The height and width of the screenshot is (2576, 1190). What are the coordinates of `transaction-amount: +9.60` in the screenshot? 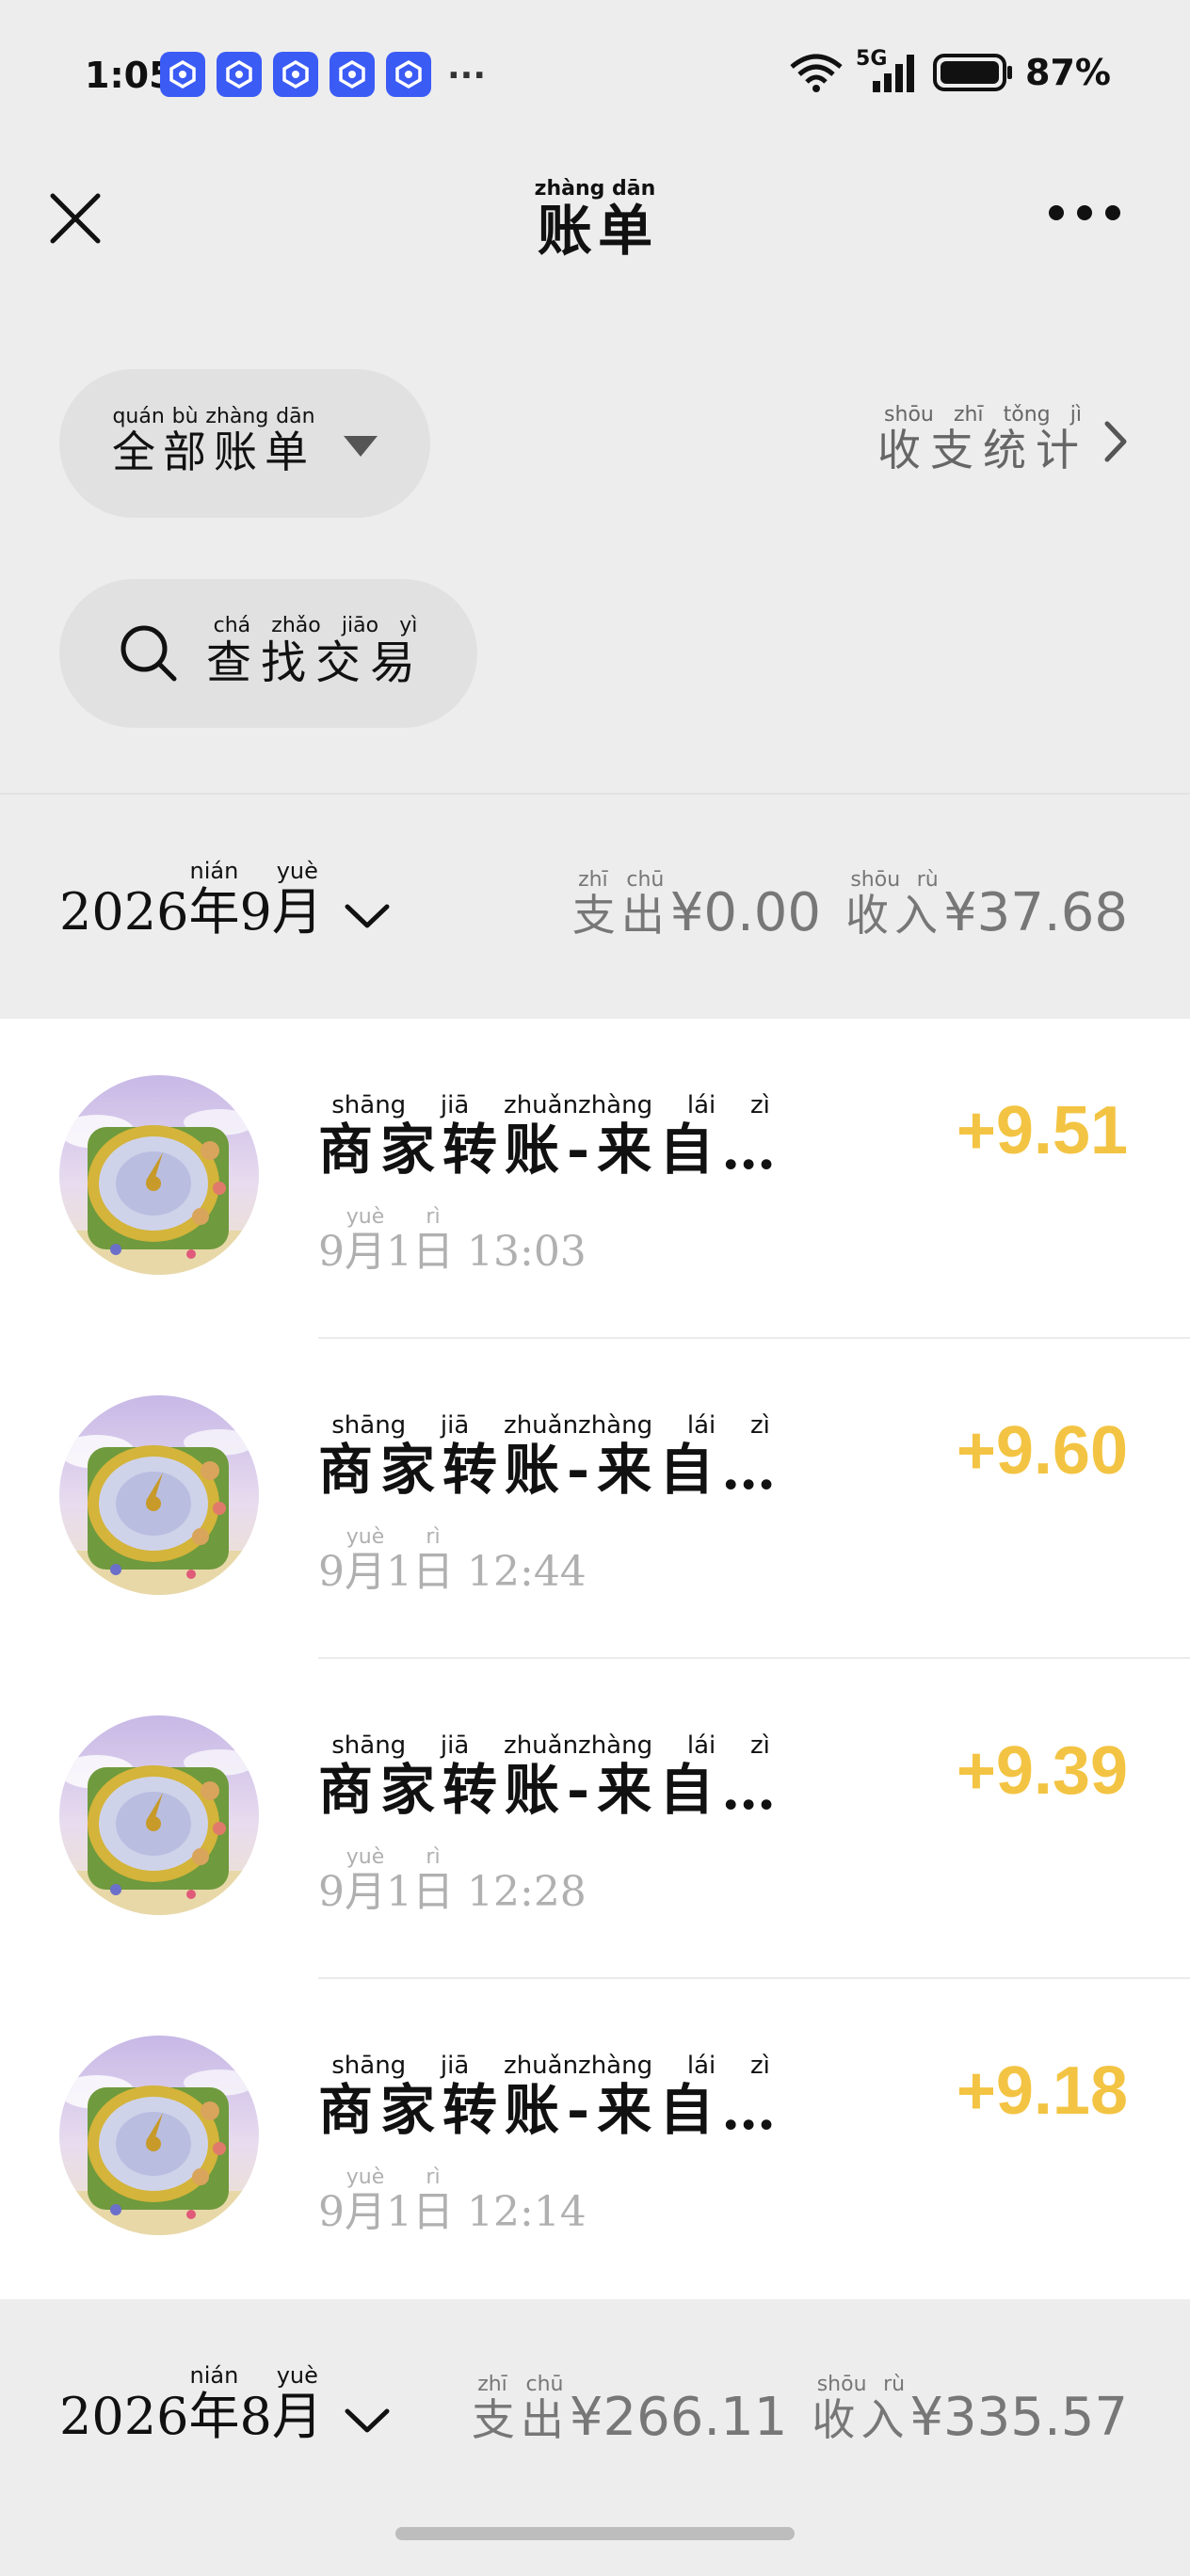 It's located at (1042, 1451).